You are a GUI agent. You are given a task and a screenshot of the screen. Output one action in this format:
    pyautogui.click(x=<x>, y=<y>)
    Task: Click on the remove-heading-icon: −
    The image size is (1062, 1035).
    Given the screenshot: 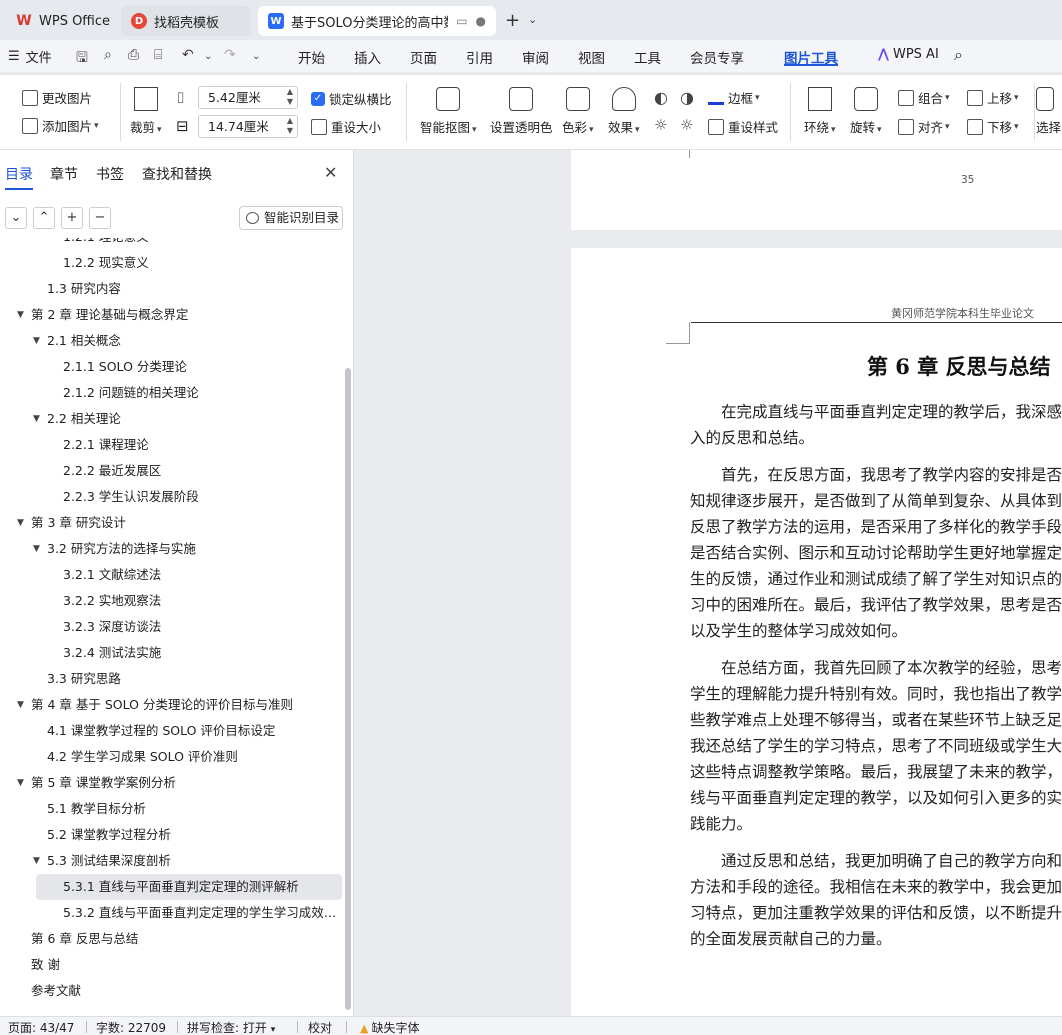 What is the action you would take?
    pyautogui.click(x=100, y=218)
    